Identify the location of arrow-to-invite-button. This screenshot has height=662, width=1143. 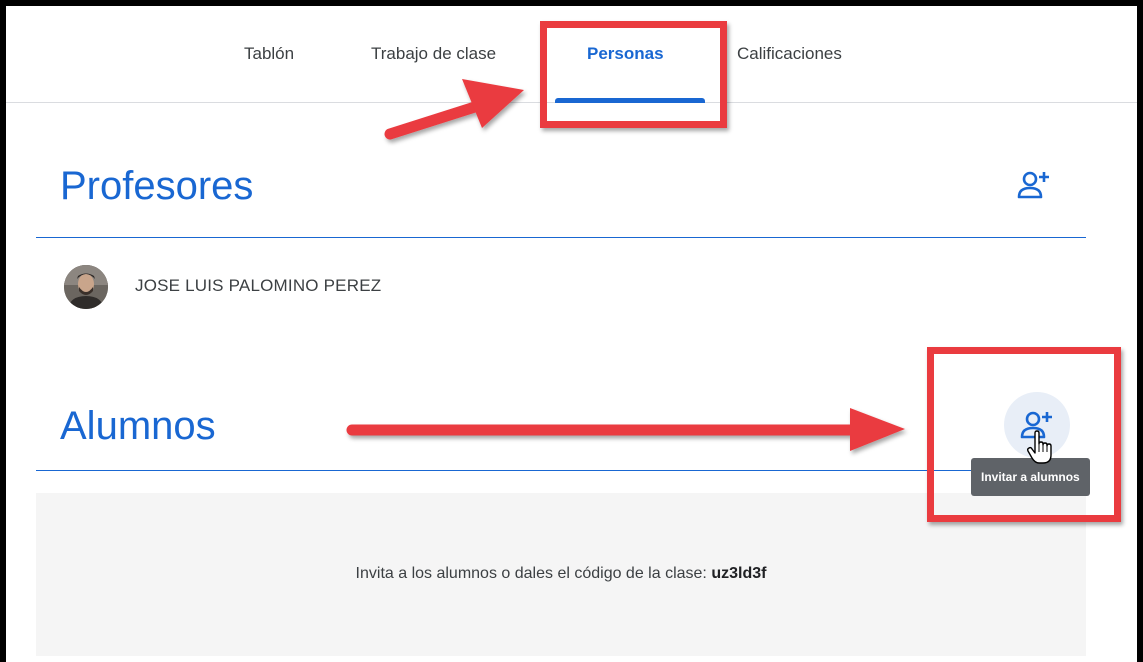
(625, 429).